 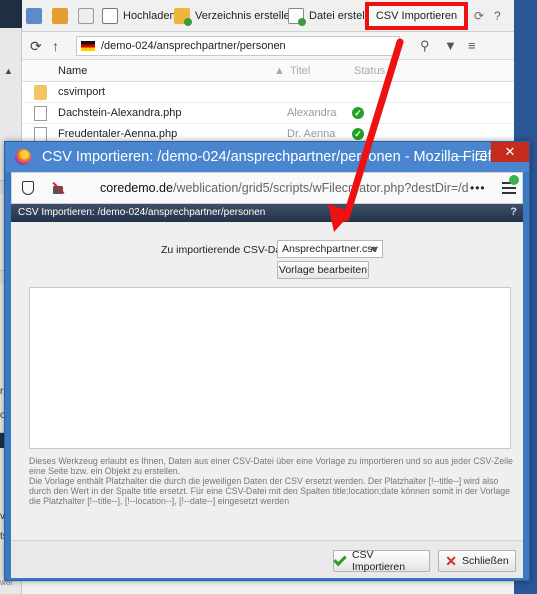 I want to click on back-icon, so click(x=86, y=16).